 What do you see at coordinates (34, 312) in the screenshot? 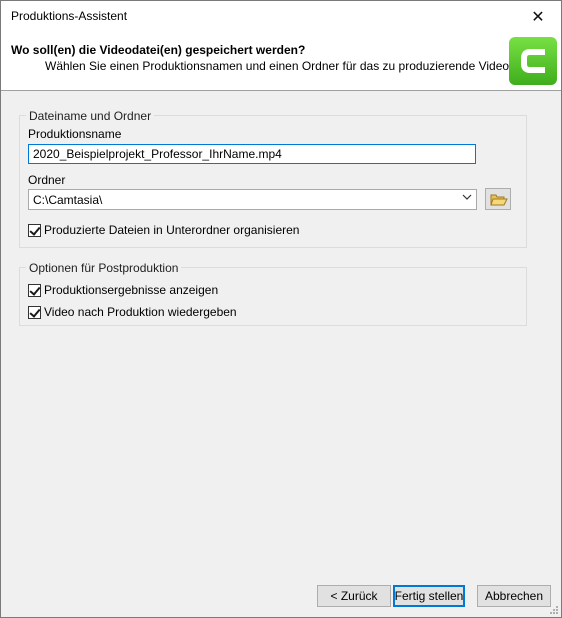
I see `play-video-checkbox` at bounding box center [34, 312].